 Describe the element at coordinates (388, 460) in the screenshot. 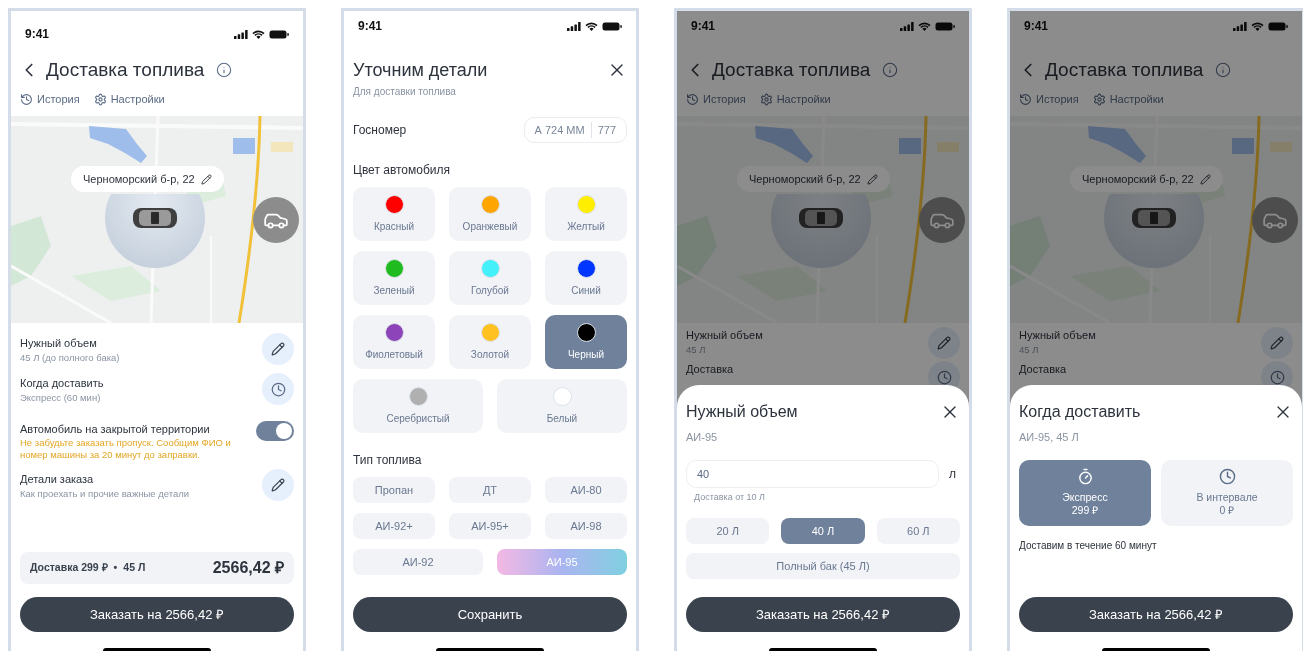

I see `section-label: Тип топлива` at that location.